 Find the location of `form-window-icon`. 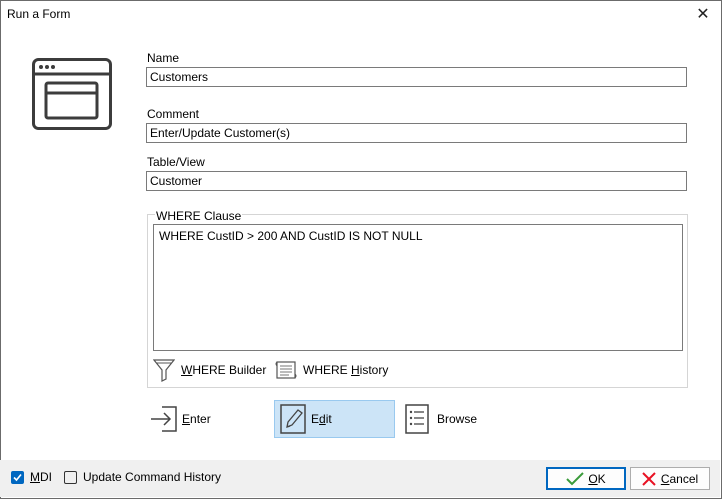

form-window-icon is located at coordinates (72, 94).